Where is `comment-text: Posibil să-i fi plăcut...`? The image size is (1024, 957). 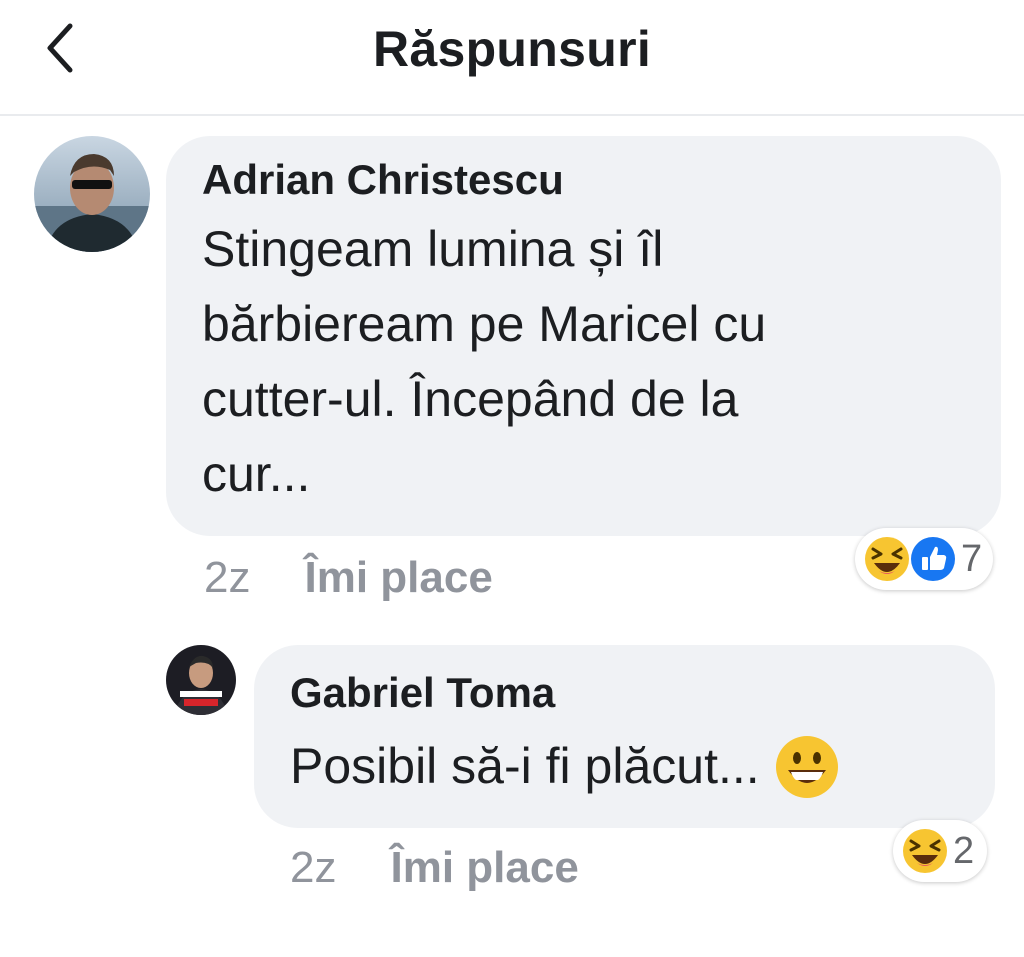
comment-text: Posibil să-i fi plăcut... is located at coordinates (525, 766).